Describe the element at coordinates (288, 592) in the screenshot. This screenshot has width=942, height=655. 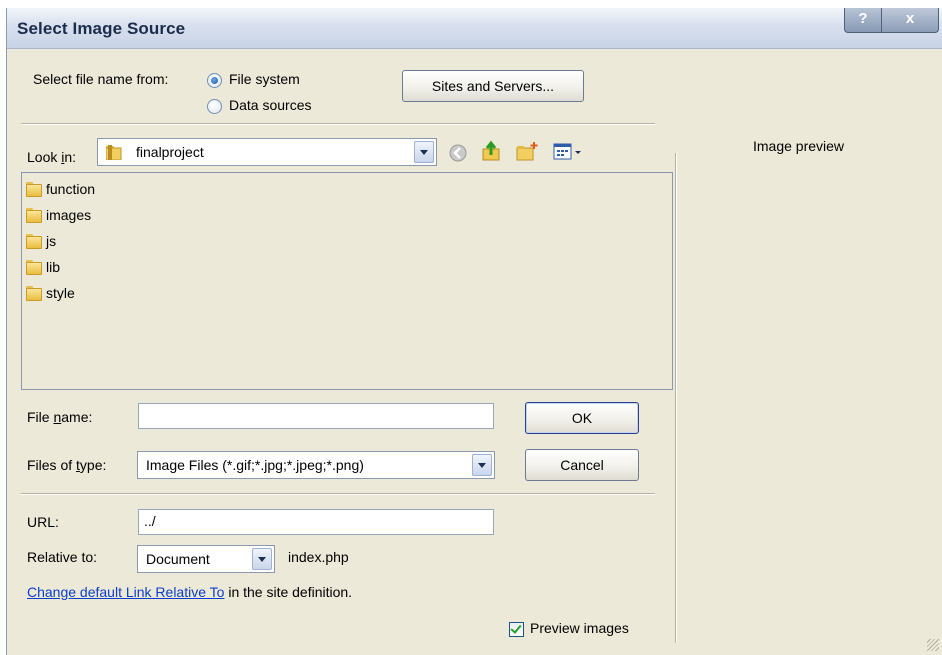
I see `change-link-suffix: in the site definition.` at that location.